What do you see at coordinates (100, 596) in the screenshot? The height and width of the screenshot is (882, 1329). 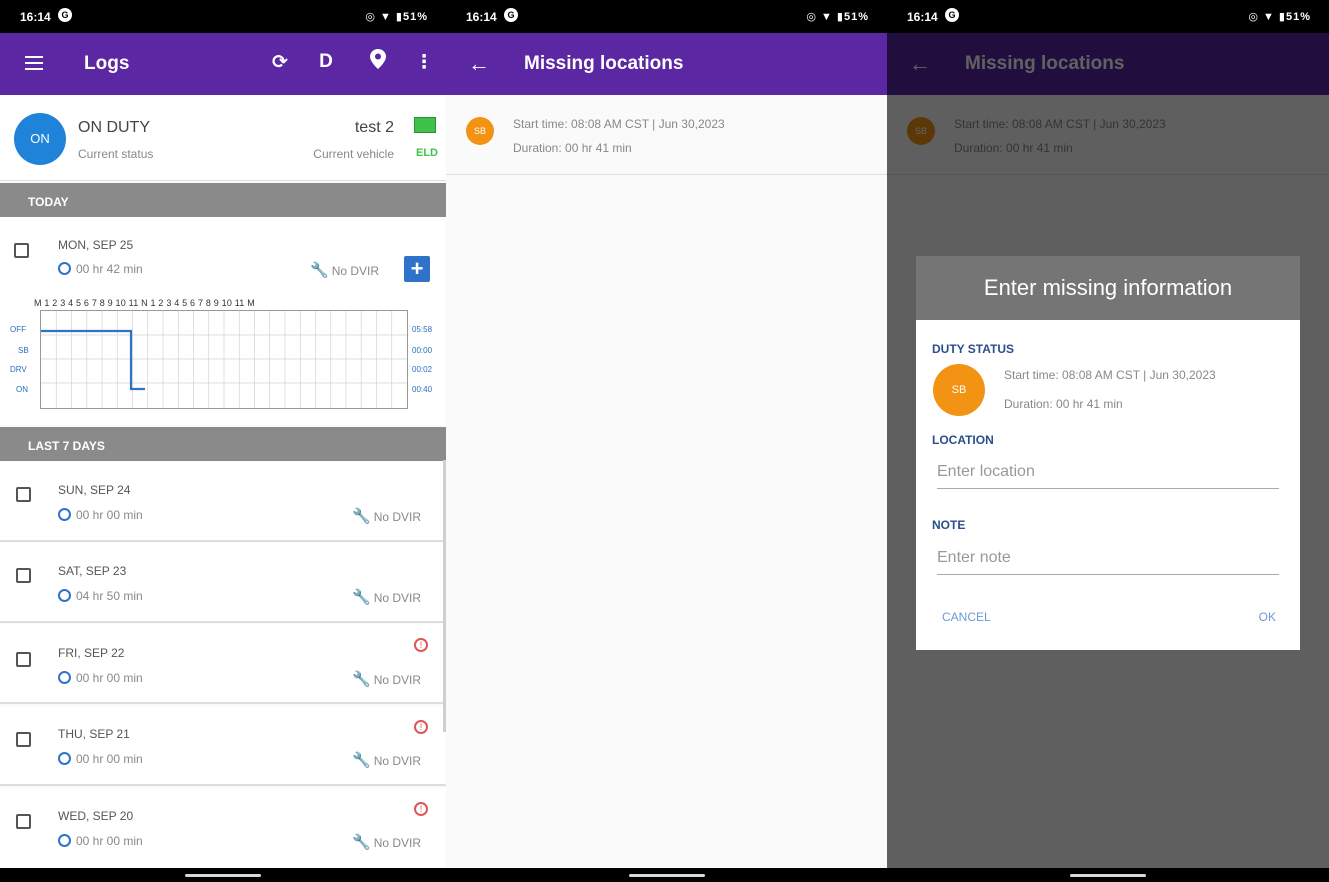 I see `day-duration: 04 hr 50 min` at bounding box center [100, 596].